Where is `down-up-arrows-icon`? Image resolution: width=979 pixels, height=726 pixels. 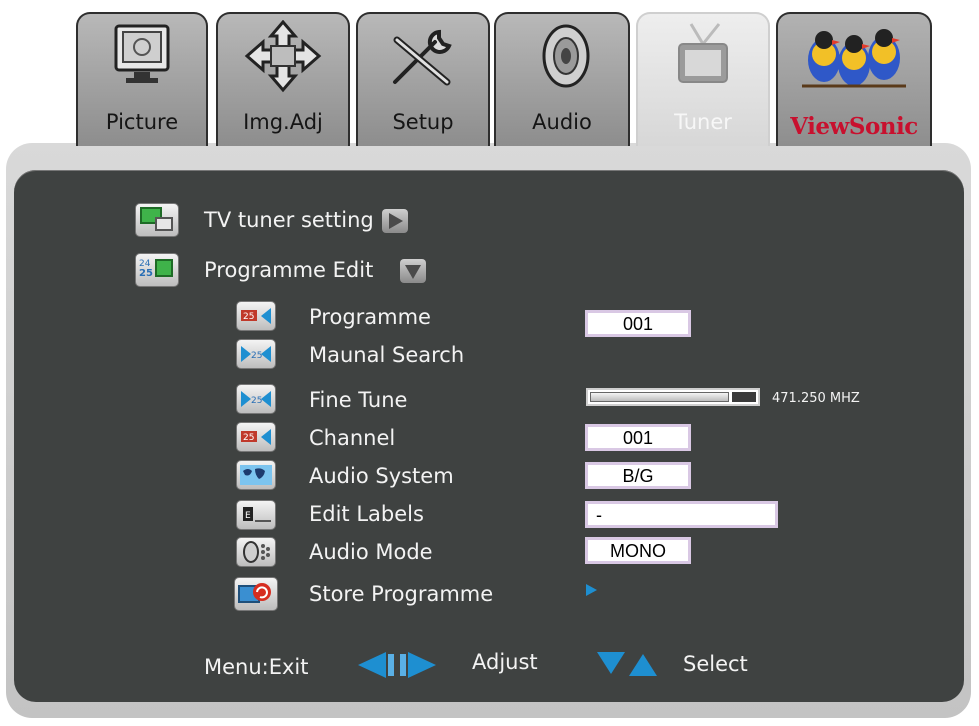
down-up-arrows-icon is located at coordinates (627, 664).